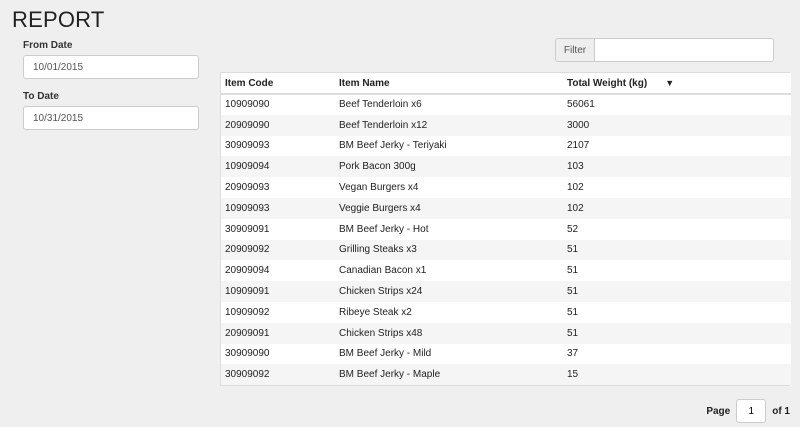 The width and height of the screenshot is (800, 427). I want to click on item-name-cell: Ribeye Steak x2, so click(449, 312).